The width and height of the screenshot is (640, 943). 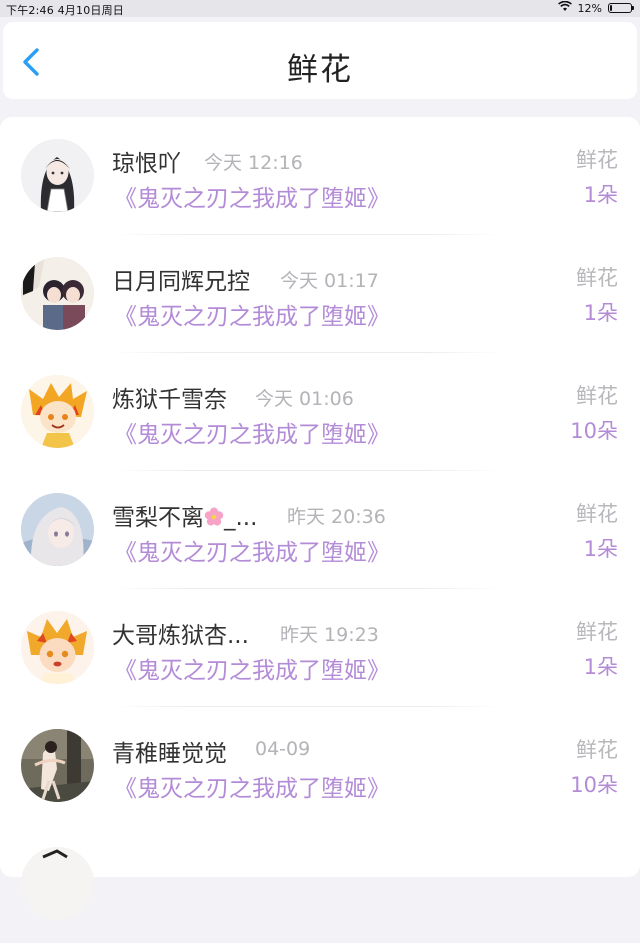 I want to click on status-bar: 下午2:46 4月10日周日 12%, so click(x=320, y=8).